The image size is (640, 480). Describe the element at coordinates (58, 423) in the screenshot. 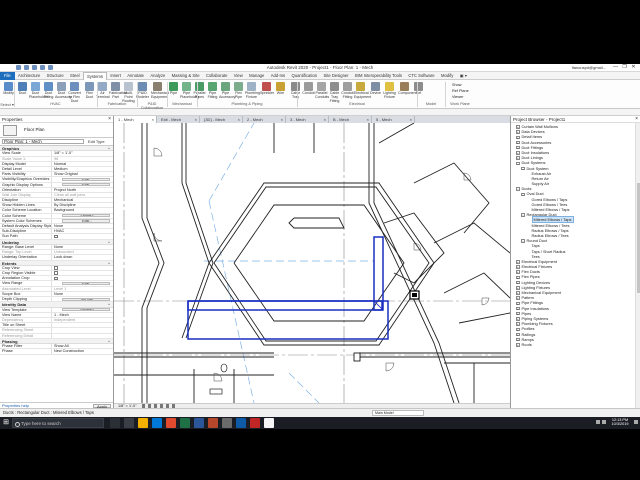

I see `taskbar-search-input: Type here to search` at that location.